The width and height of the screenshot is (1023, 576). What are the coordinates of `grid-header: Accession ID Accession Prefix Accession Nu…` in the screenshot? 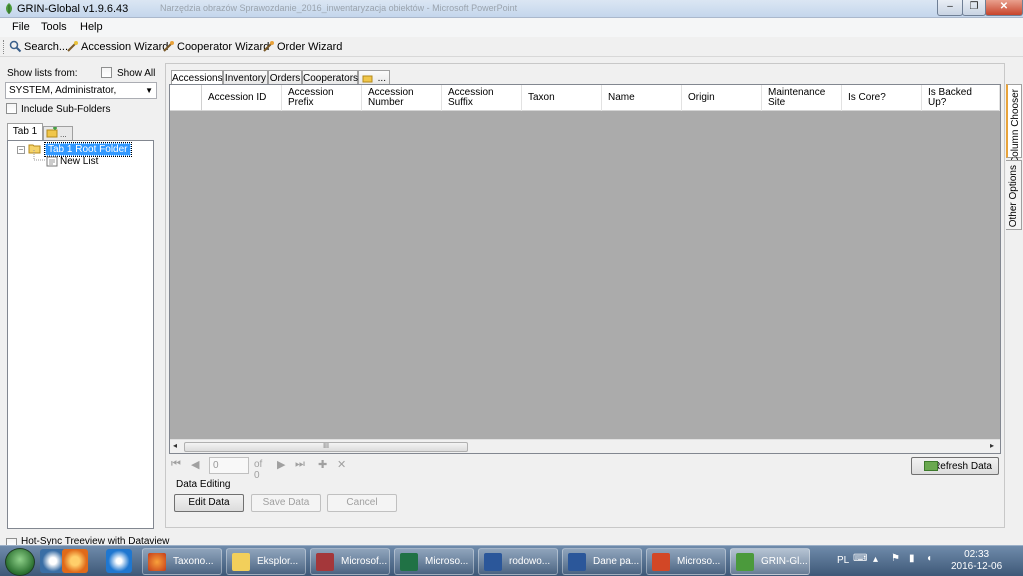 It's located at (585, 98).